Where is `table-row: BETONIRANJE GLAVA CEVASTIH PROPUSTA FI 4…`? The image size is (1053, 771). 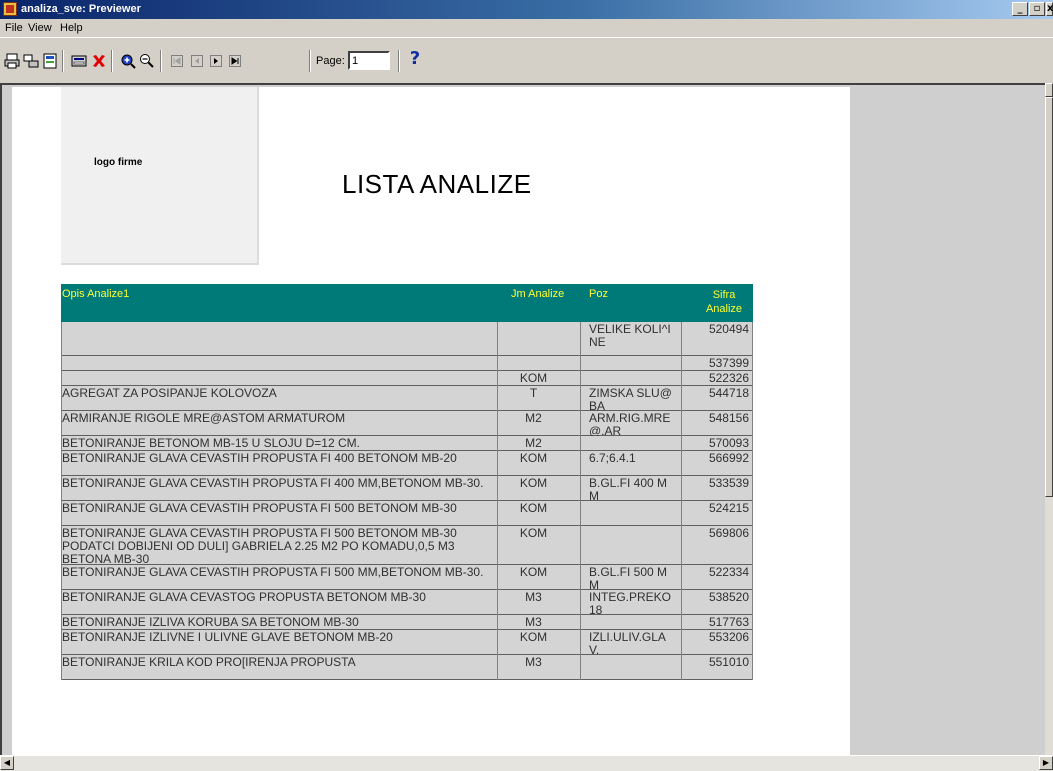 table-row: BETONIRANJE GLAVA CEVASTIH PROPUSTA FI 4… is located at coordinates (407, 489).